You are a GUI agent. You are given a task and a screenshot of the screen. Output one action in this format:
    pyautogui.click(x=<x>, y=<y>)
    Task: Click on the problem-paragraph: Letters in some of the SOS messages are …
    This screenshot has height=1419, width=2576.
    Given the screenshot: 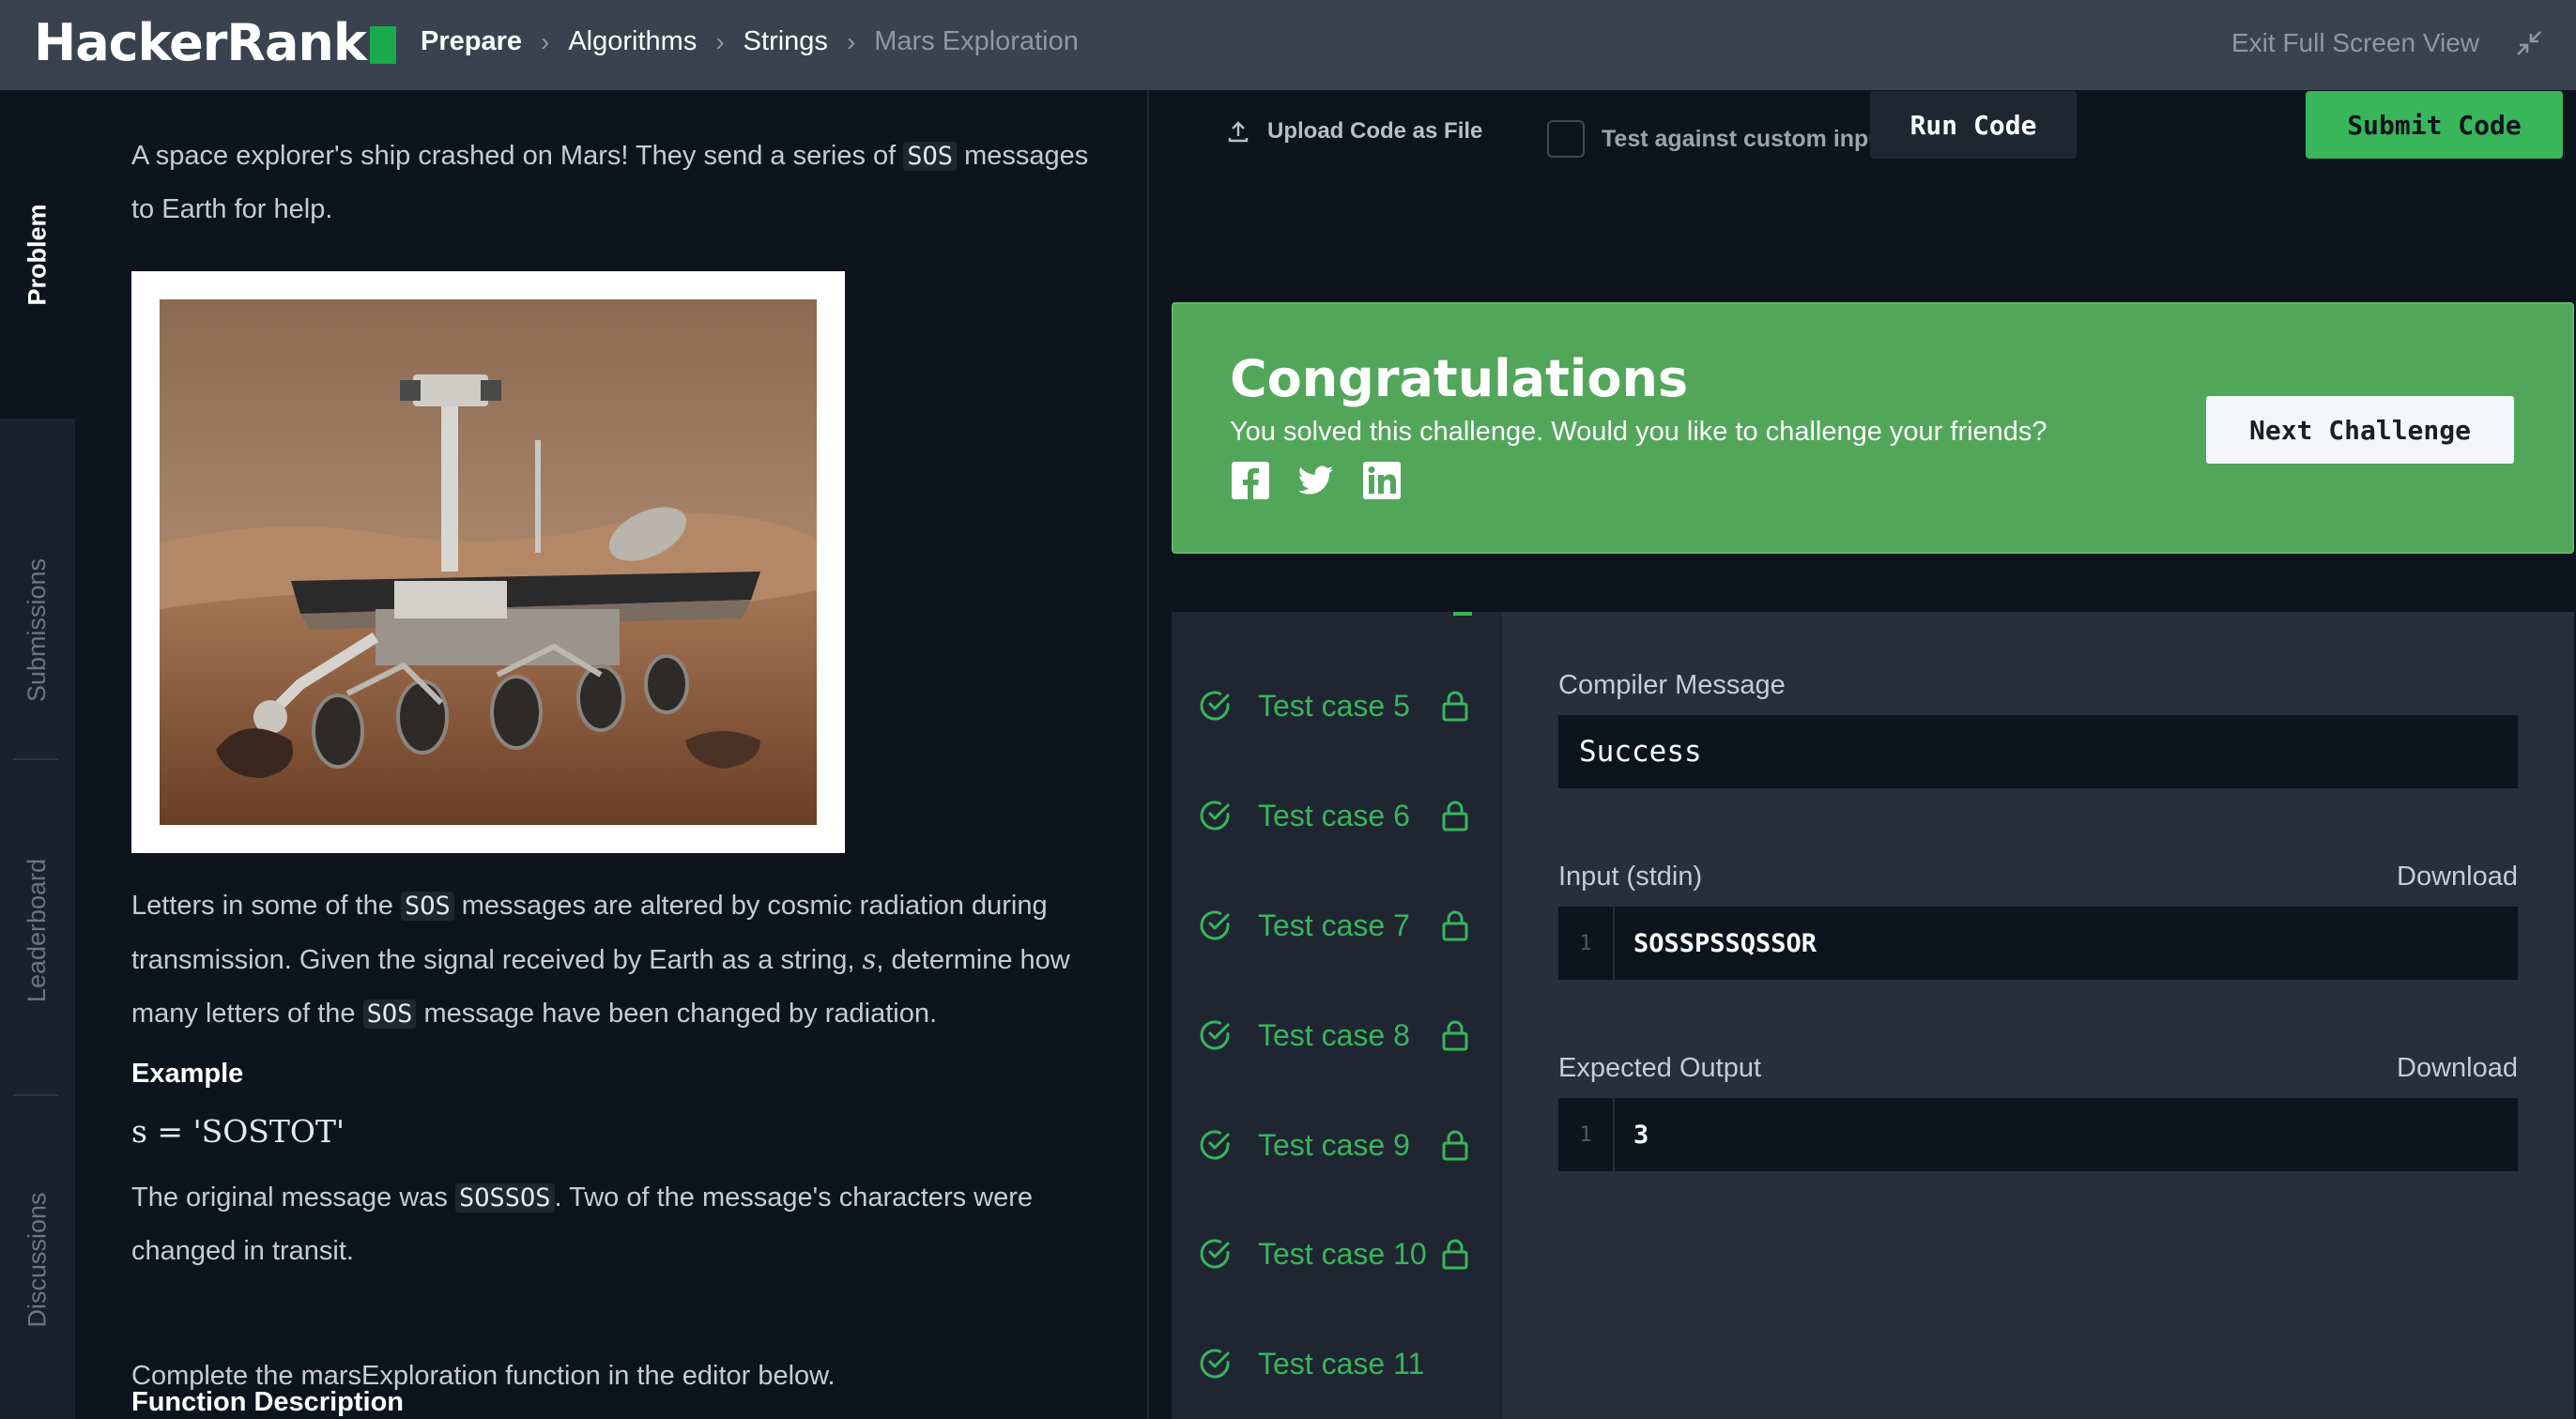 What is the action you would take?
    pyautogui.click(x=648, y=960)
    